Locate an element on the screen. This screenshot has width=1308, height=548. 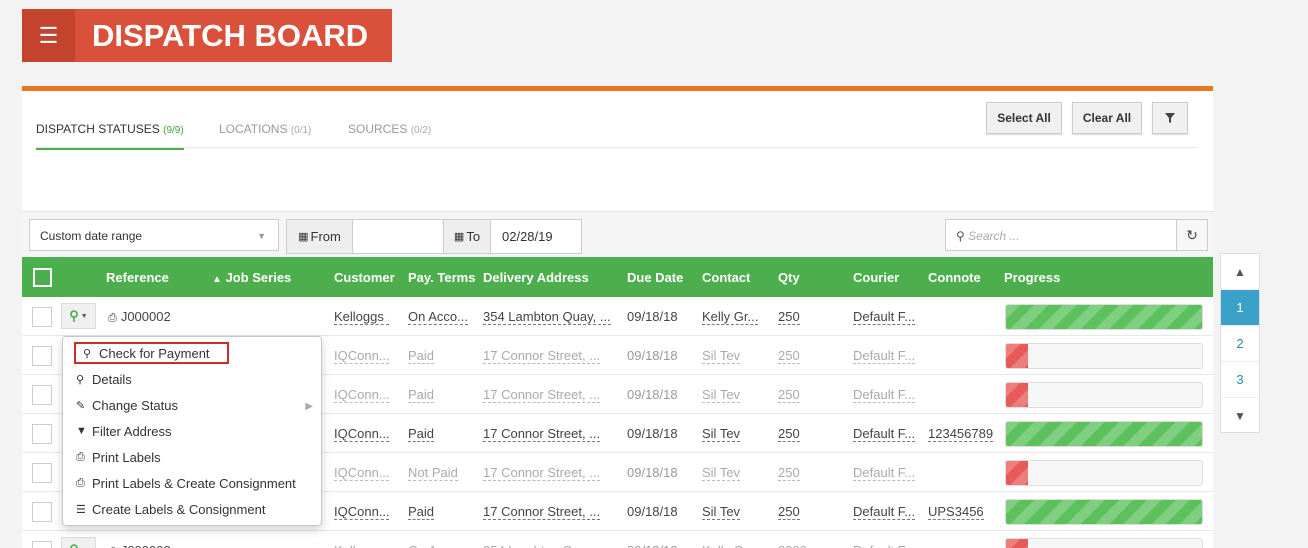
menu-item-change-status: ✎ Change Status is located at coordinates (127, 405).